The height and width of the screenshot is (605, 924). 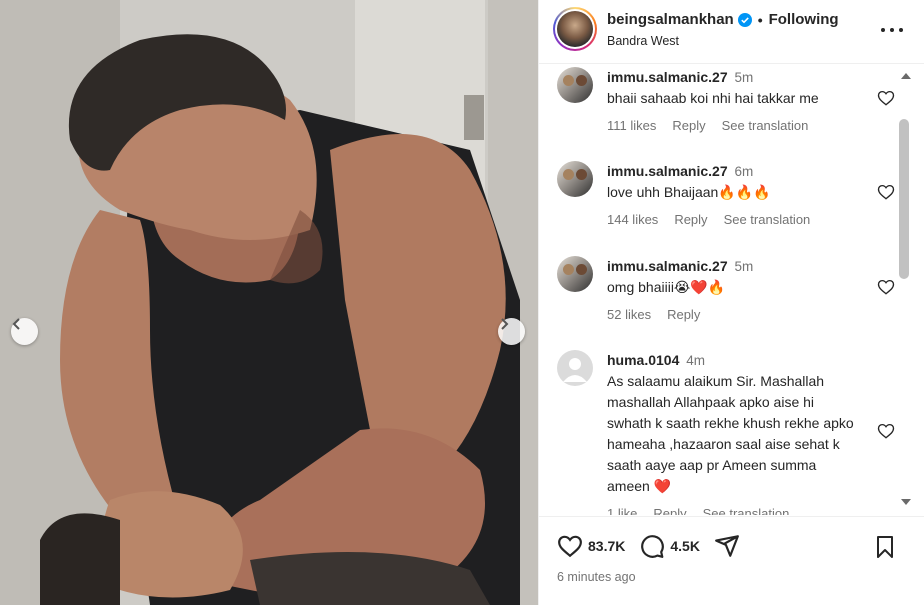 What do you see at coordinates (596, 577) in the screenshot?
I see `post-timestamp: 6 minutes ago` at bounding box center [596, 577].